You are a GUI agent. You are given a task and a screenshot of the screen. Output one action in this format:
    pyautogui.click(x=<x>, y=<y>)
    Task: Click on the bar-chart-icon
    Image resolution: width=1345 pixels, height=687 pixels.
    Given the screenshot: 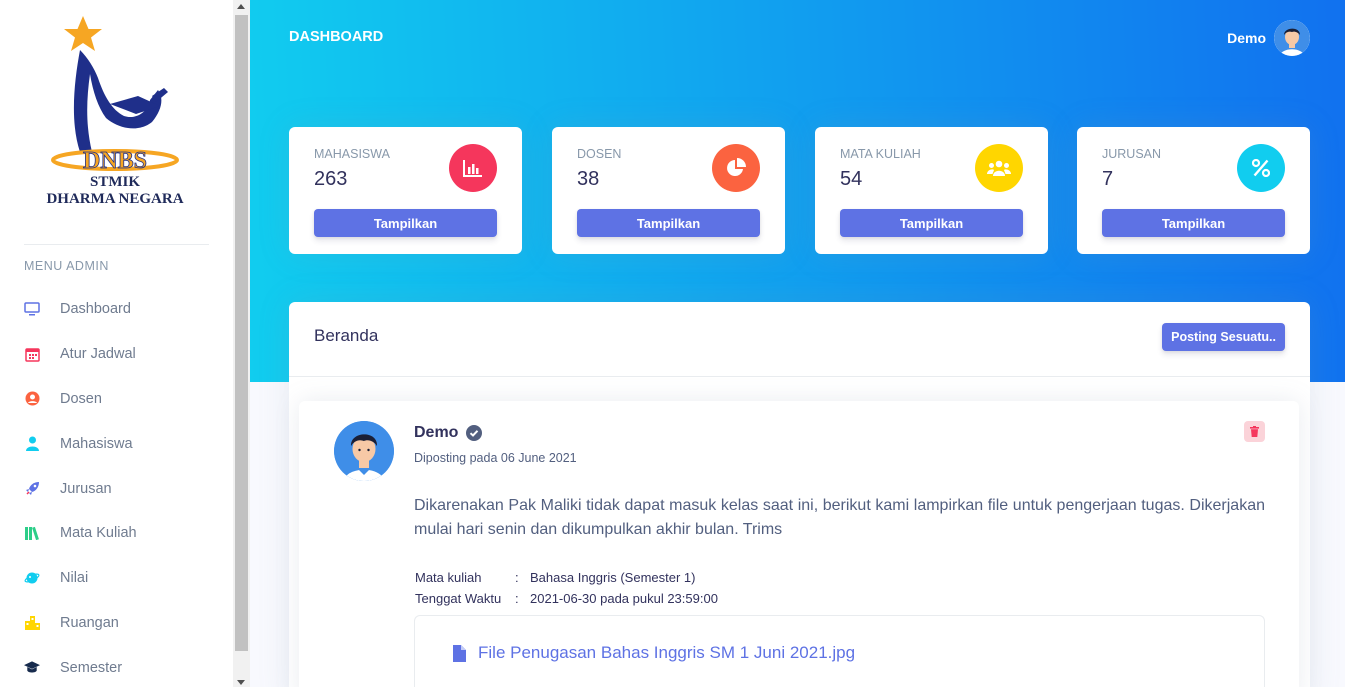 What is the action you would take?
    pyautogui.click(x=473, y=168)
    